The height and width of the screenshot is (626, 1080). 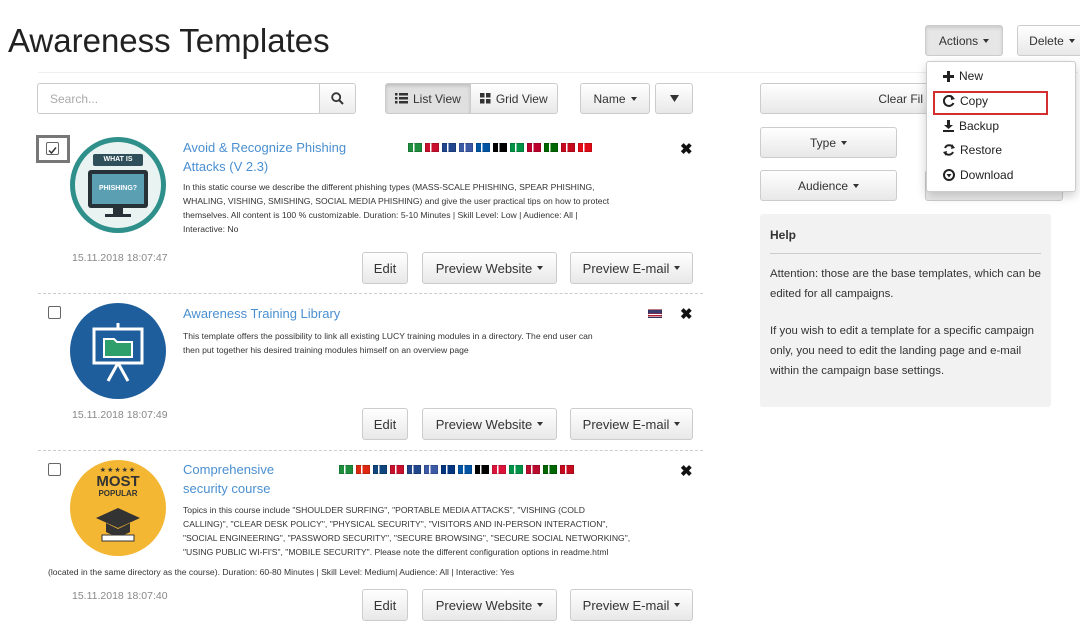 What do you see at coordinates (521, 98) in the screenshot?
I see `grid-view-label: Grid View` at bounding box center [521, 98].